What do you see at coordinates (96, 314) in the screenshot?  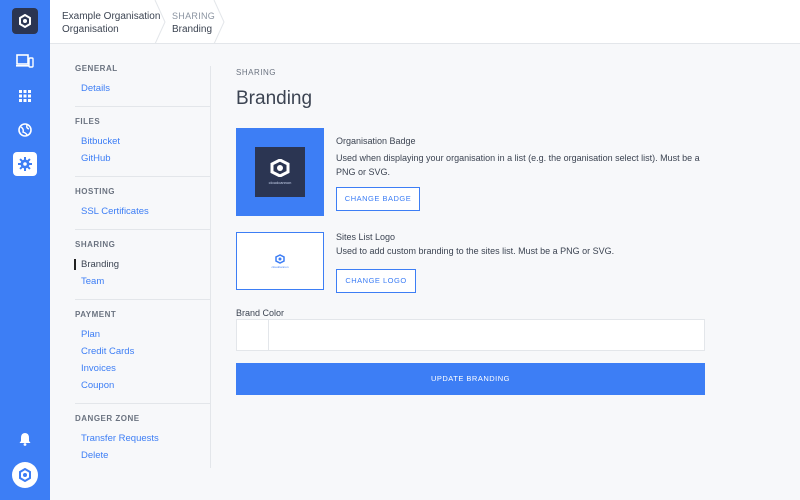 I see `nav-heading: PAYMENT` at bounding box center [96, 314].